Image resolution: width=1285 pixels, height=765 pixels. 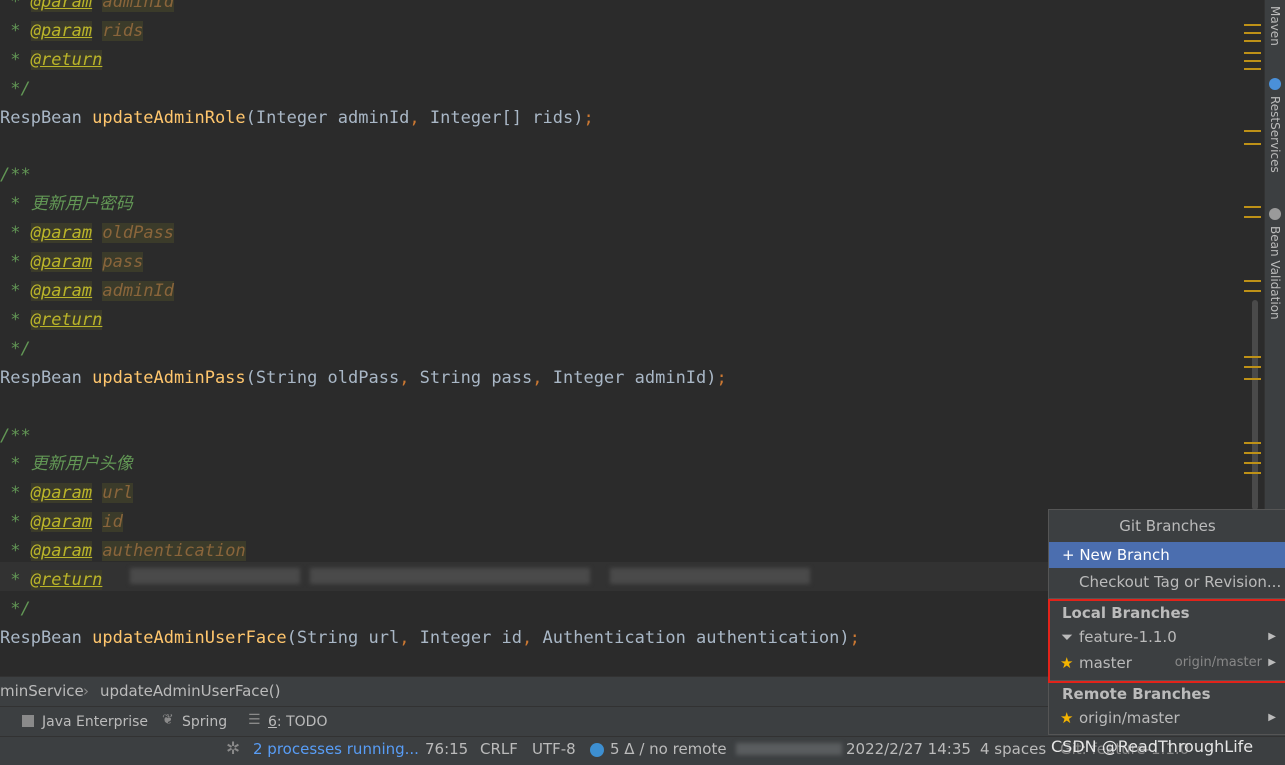 What do you see at coordinates (343, 637) in the screenshot?
I see `code-token: (String url` at bounding box center [343, 637].